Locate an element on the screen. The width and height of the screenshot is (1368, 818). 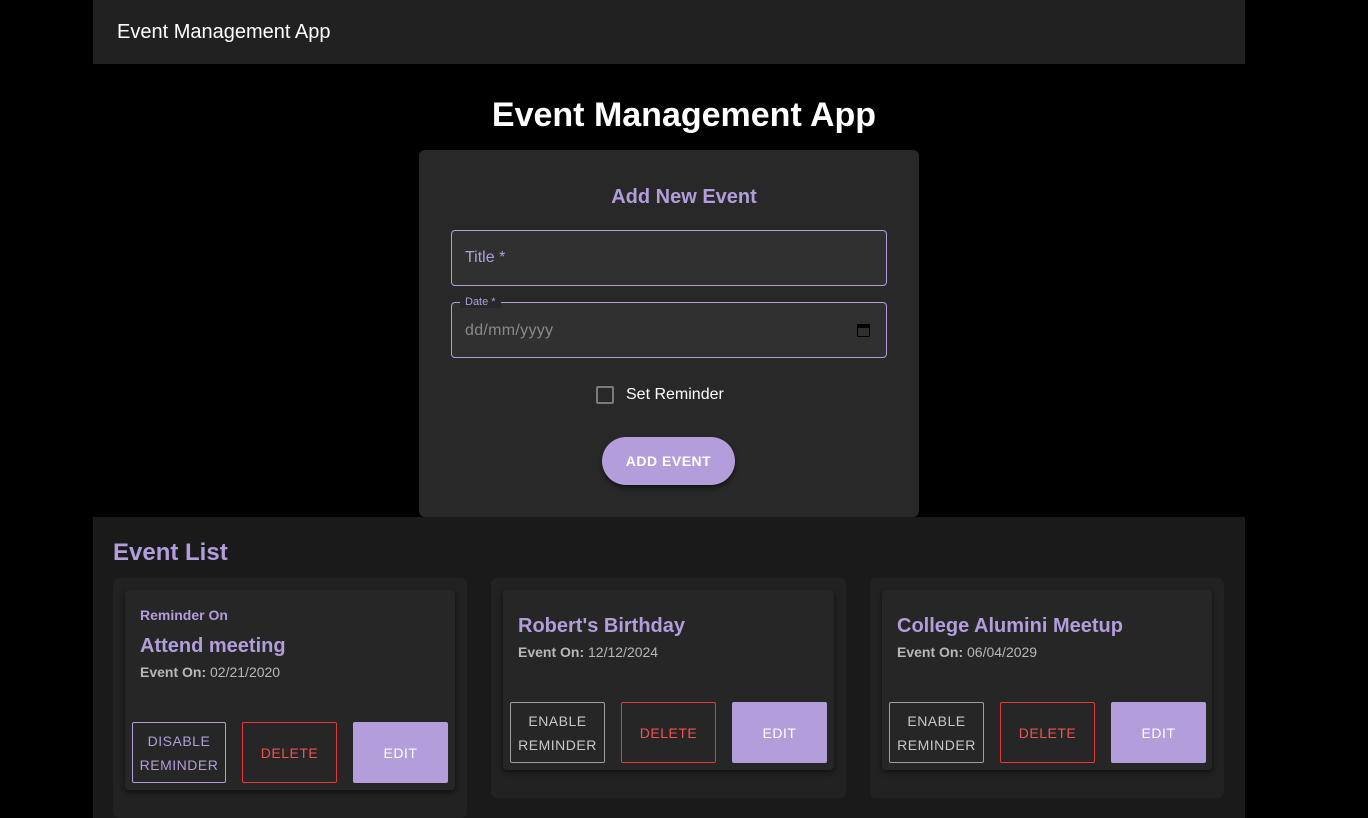
event-date-value: 12/12/2024 is located at coordinates (623, 652).